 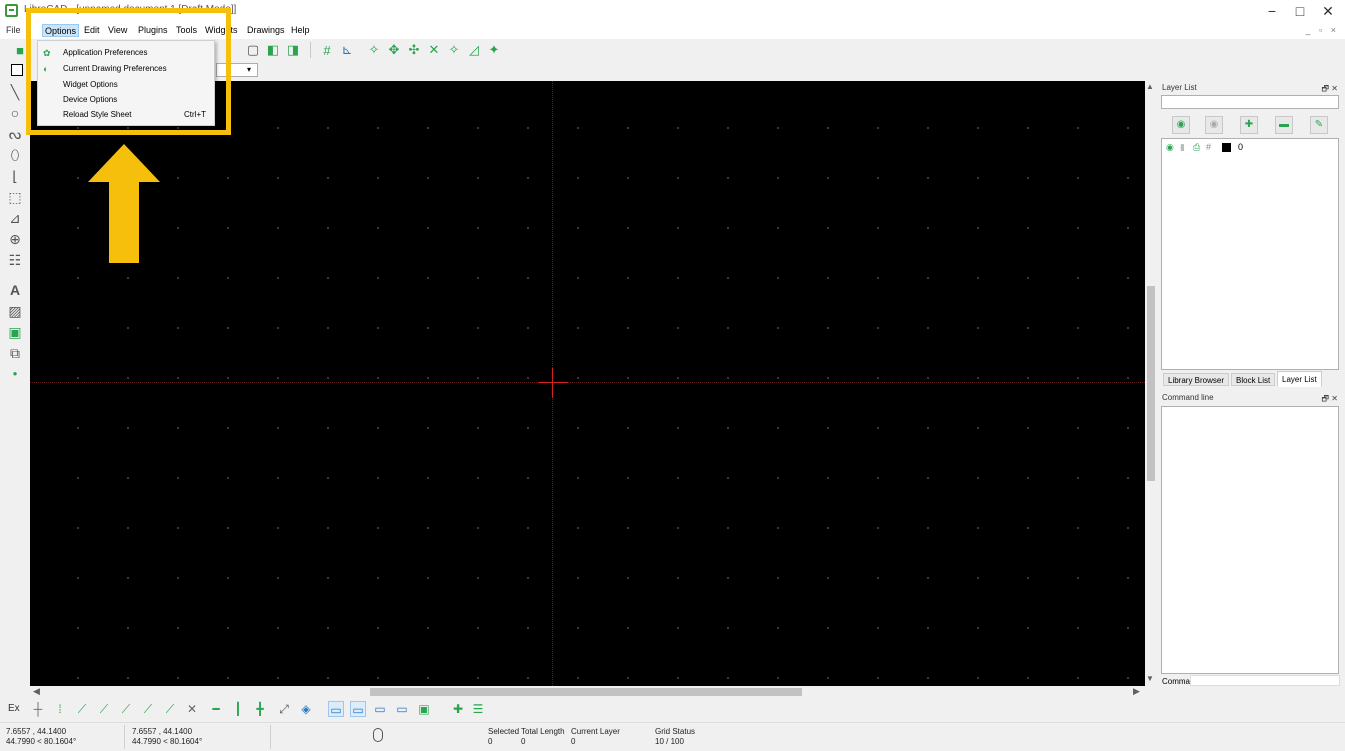 What do you see at coordinates (82, 709) in the screenshot?
I see `snap-endpoint-icon: ⟋` at bounding box center [82, 709].